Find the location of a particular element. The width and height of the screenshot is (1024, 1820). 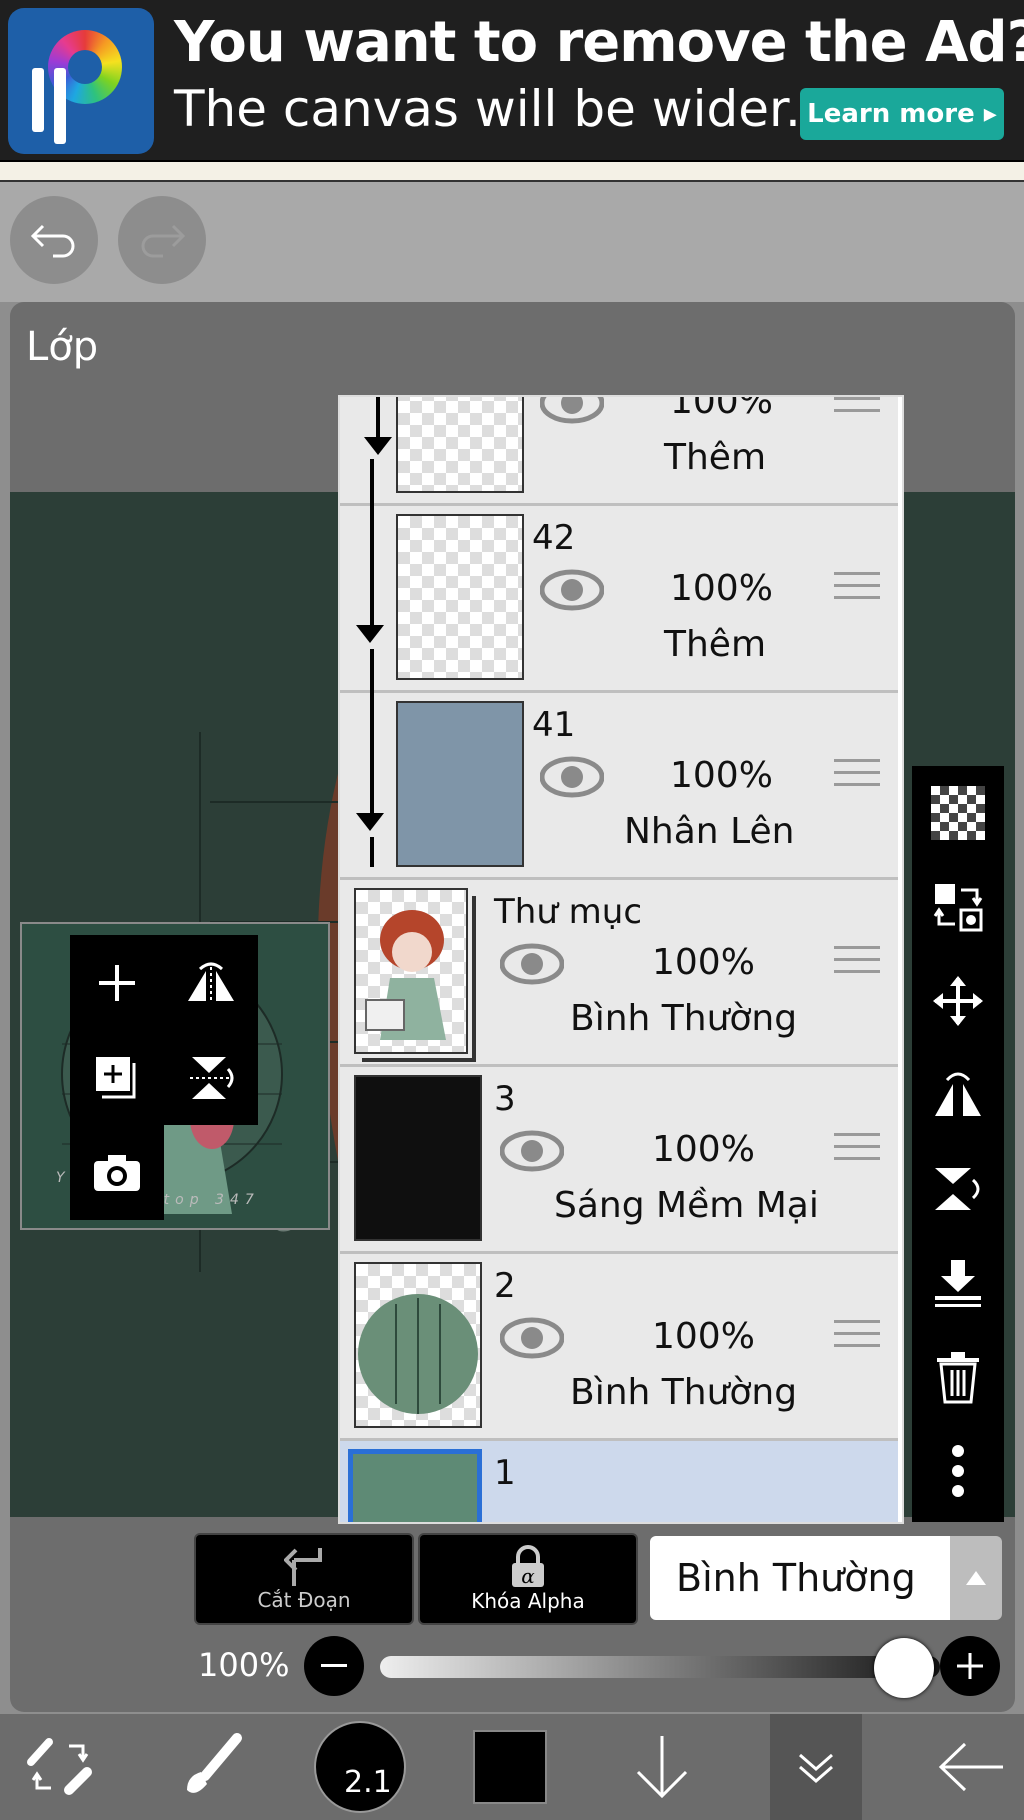

arrow-left-icon is located at coordinates (970, 1767).